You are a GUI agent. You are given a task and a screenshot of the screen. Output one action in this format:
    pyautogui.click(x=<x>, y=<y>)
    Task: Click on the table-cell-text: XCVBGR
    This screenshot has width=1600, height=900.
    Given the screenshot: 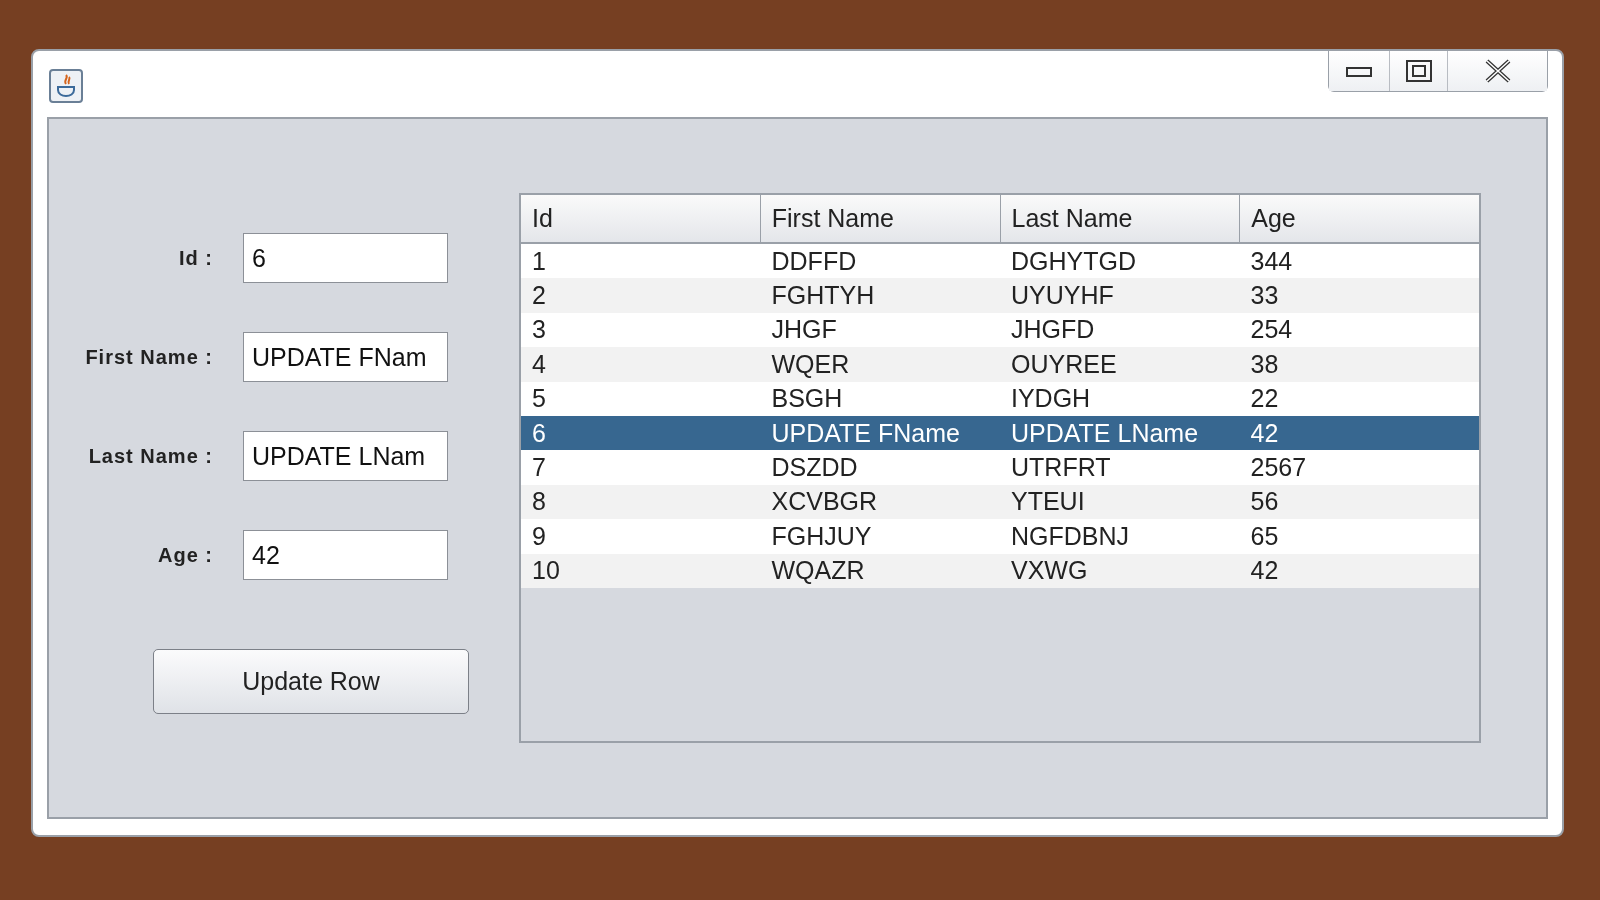 What is the action you would take?
    pyautogui.click(x=824, y=502)
    